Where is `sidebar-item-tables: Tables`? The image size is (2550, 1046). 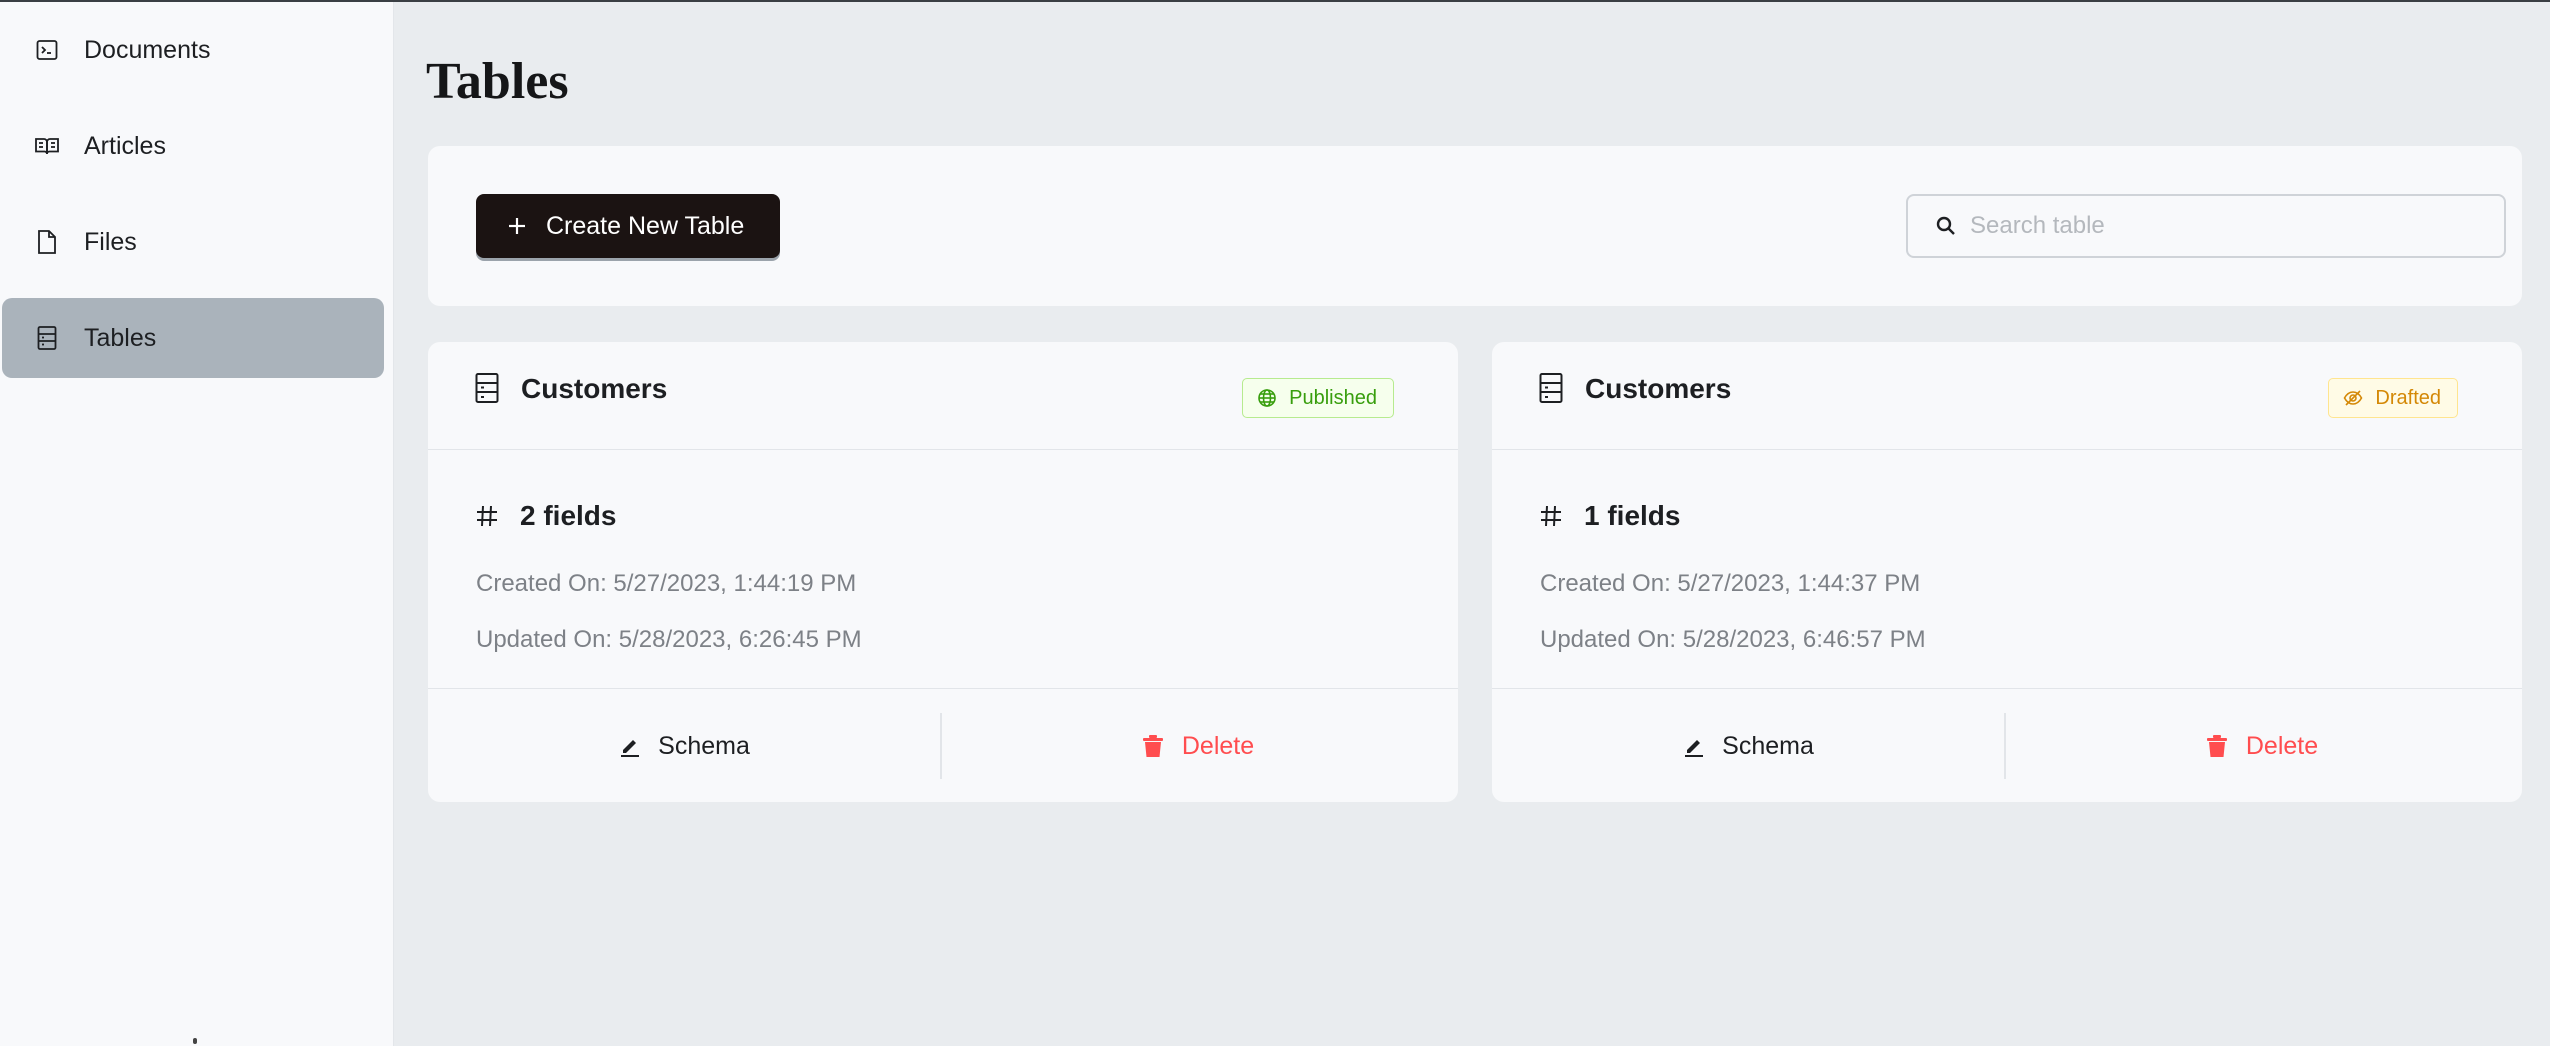 sidebar-item-tables: Tables is located at coordinates (193, 338).